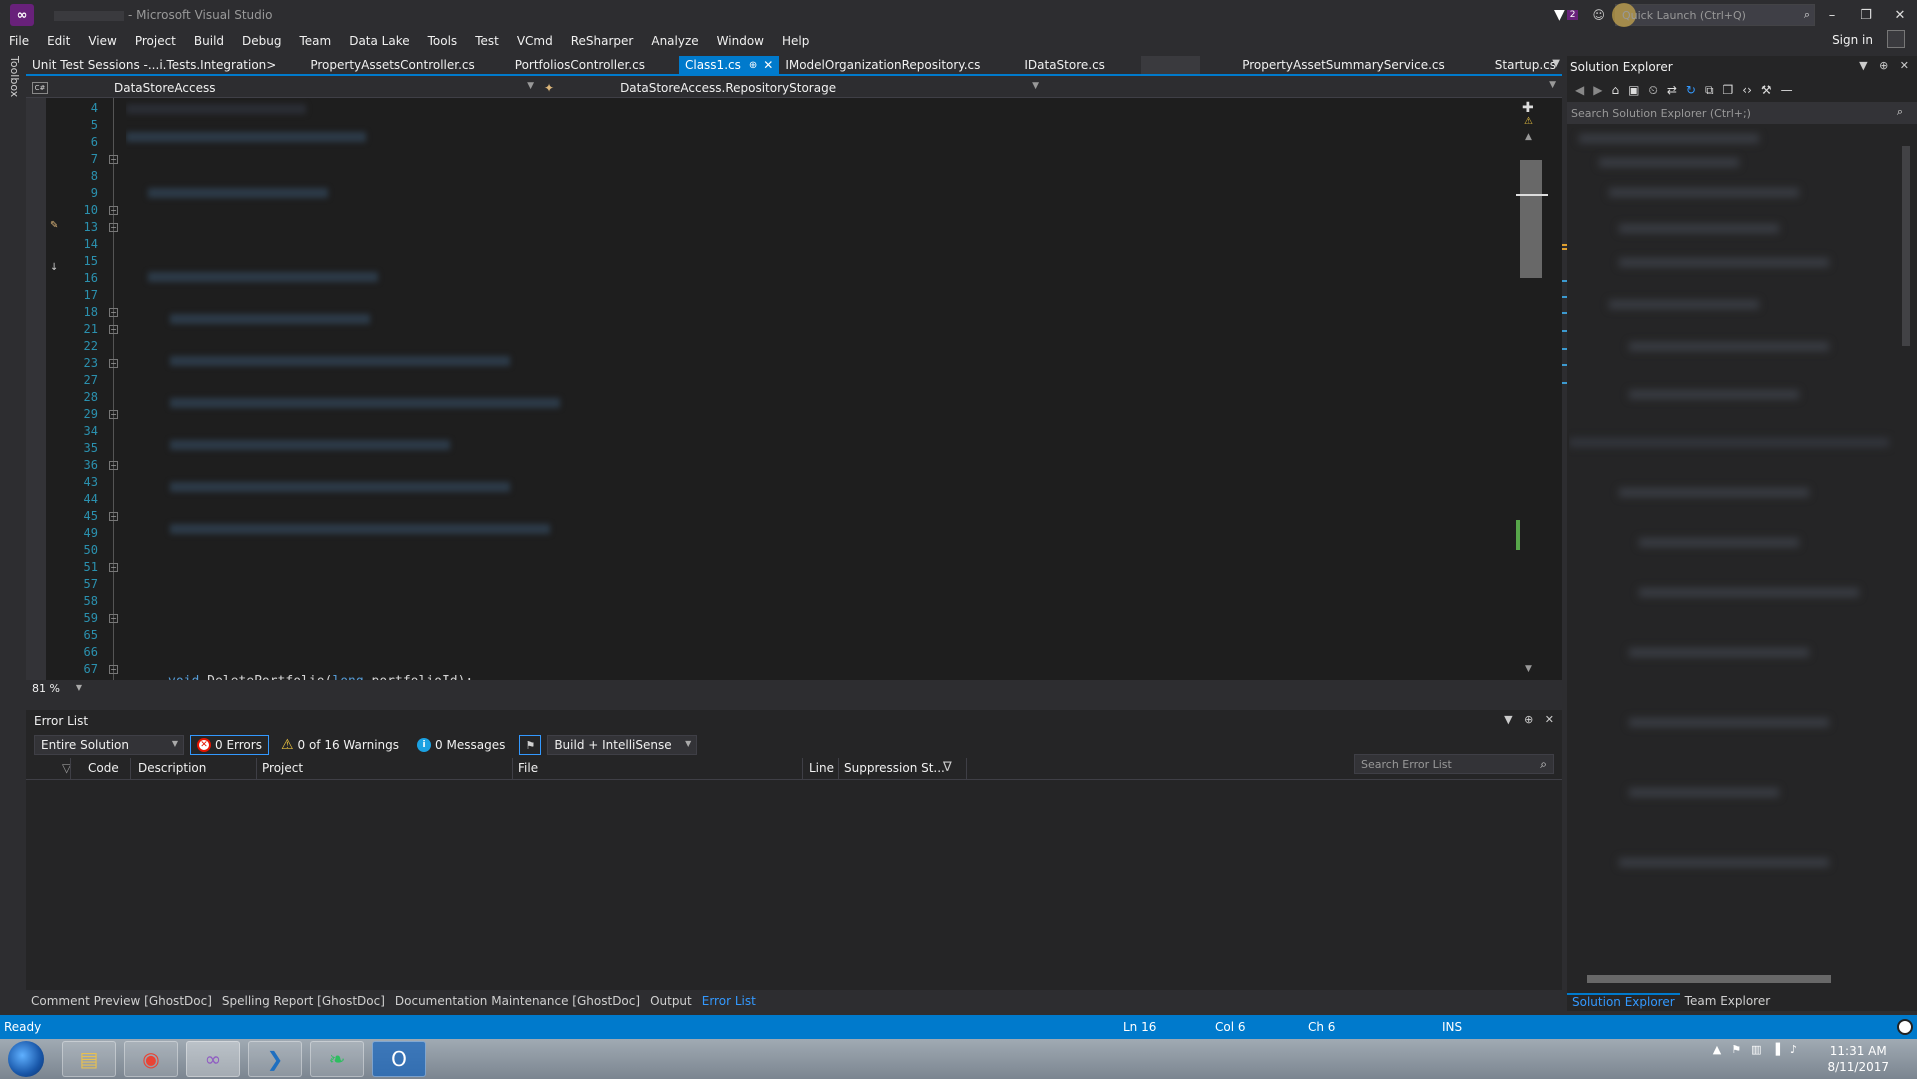 The height and width of the screenshot is (1079, 1917). Describe the element at coordinates (392, 65) in the screenshot. I see `tab-property-assets-controller: PropertyAssetsController.cs` at that location.